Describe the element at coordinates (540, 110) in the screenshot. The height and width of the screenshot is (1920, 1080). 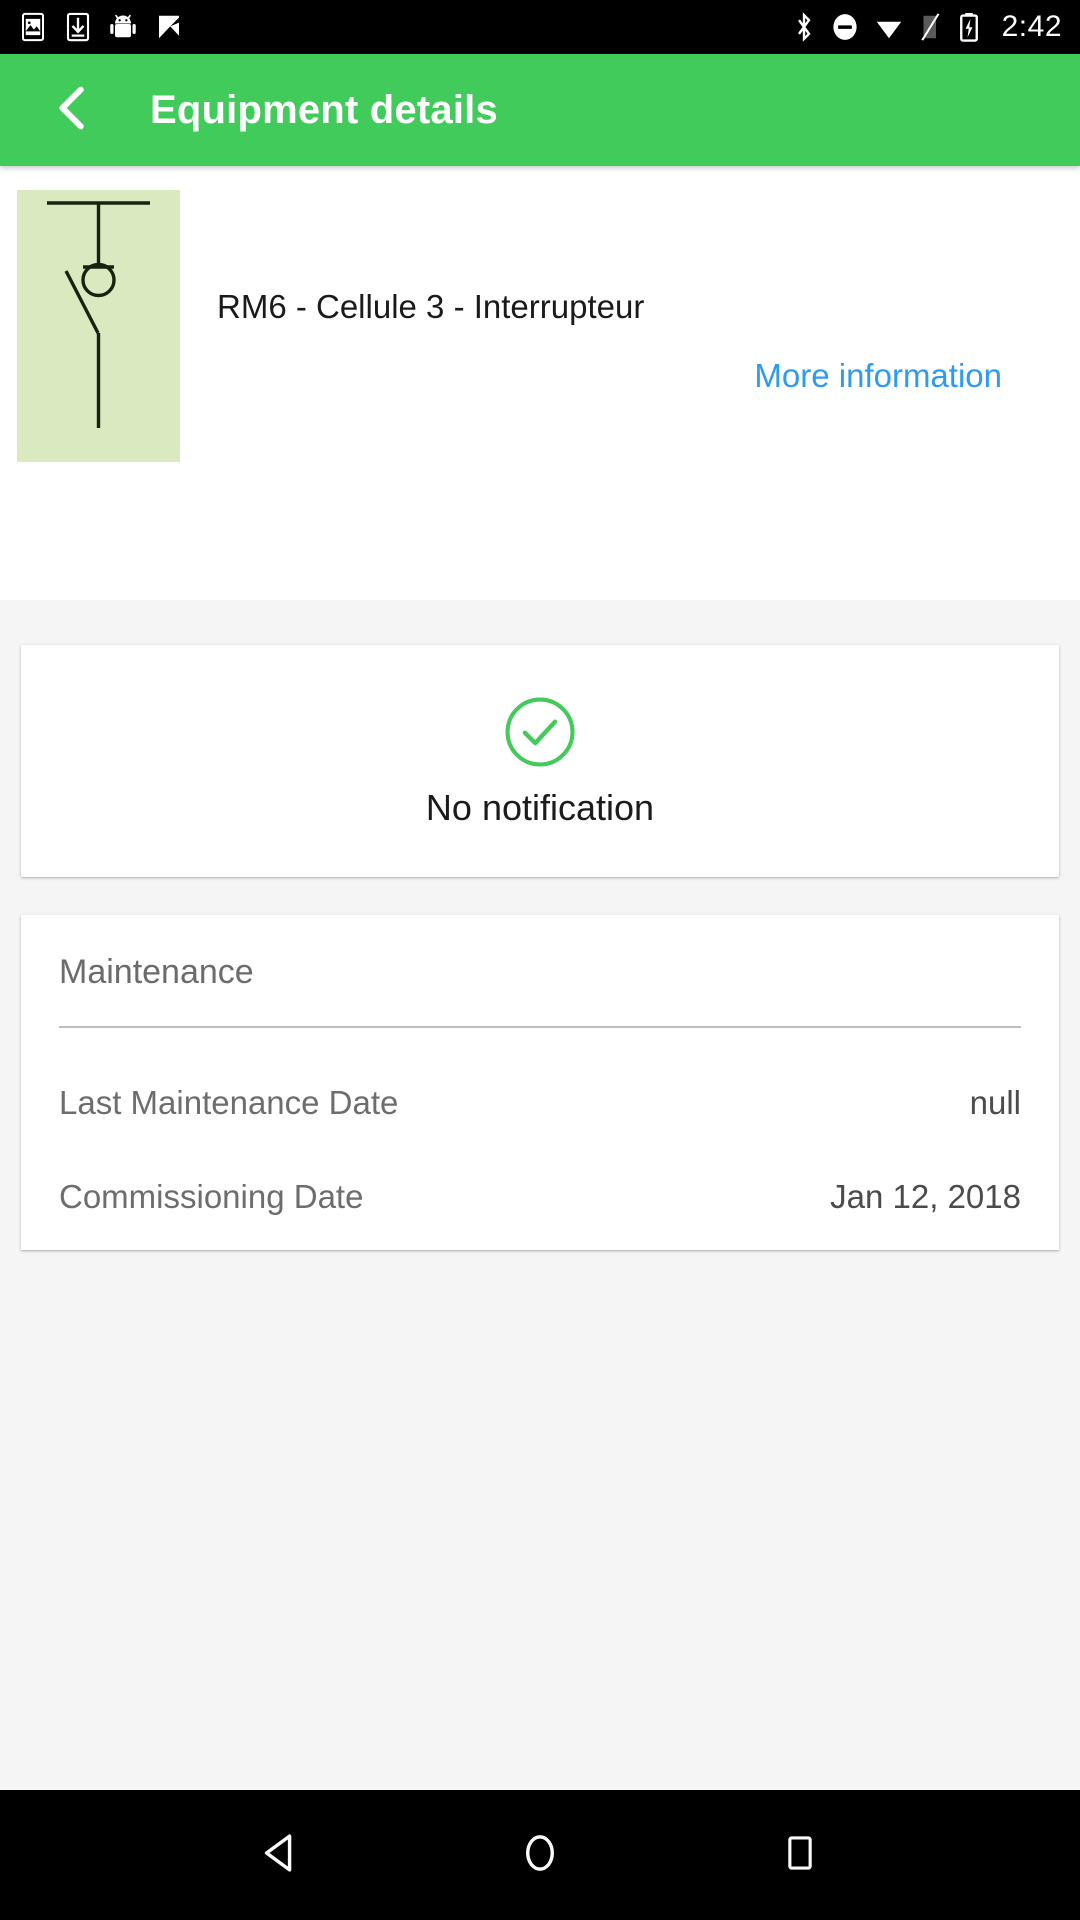
I see `app-bar: Equipment details` at that location.